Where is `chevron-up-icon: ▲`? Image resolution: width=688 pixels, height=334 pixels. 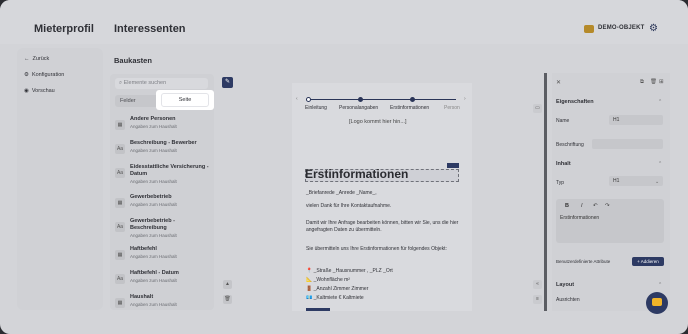 chevron-up-icon: ▲ is located at coordinates (227, 284).